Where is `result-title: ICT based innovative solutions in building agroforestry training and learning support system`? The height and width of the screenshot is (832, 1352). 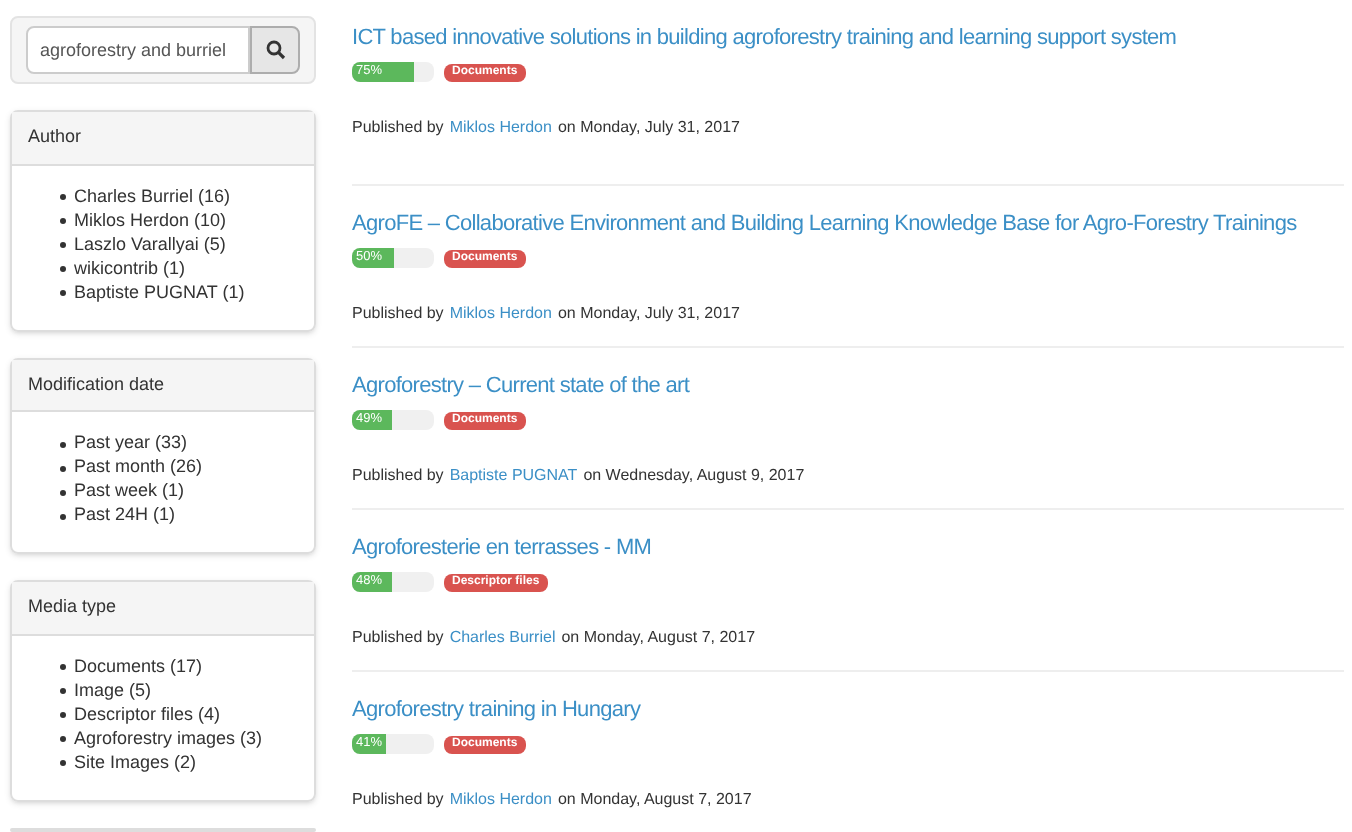
result-title: ICT based innovative solutions in building agroforestry training and learning support system is located at coordinates (848, 39).